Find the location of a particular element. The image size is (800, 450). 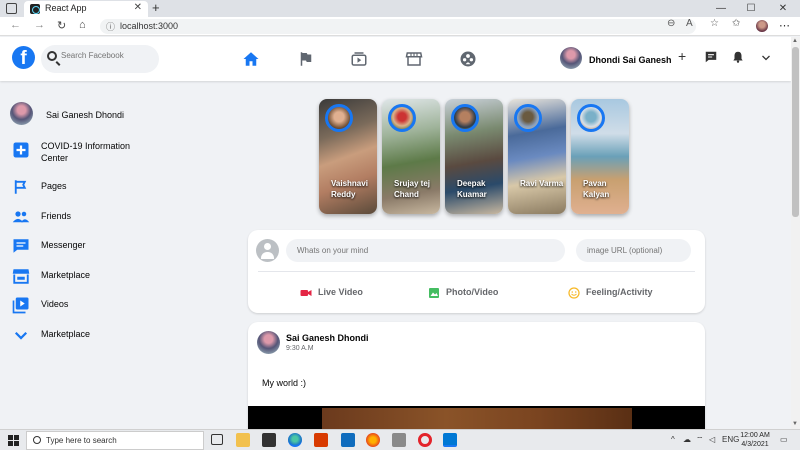

sidebar-item-marketplace: Marketplace is located at coordinates (85, 276).